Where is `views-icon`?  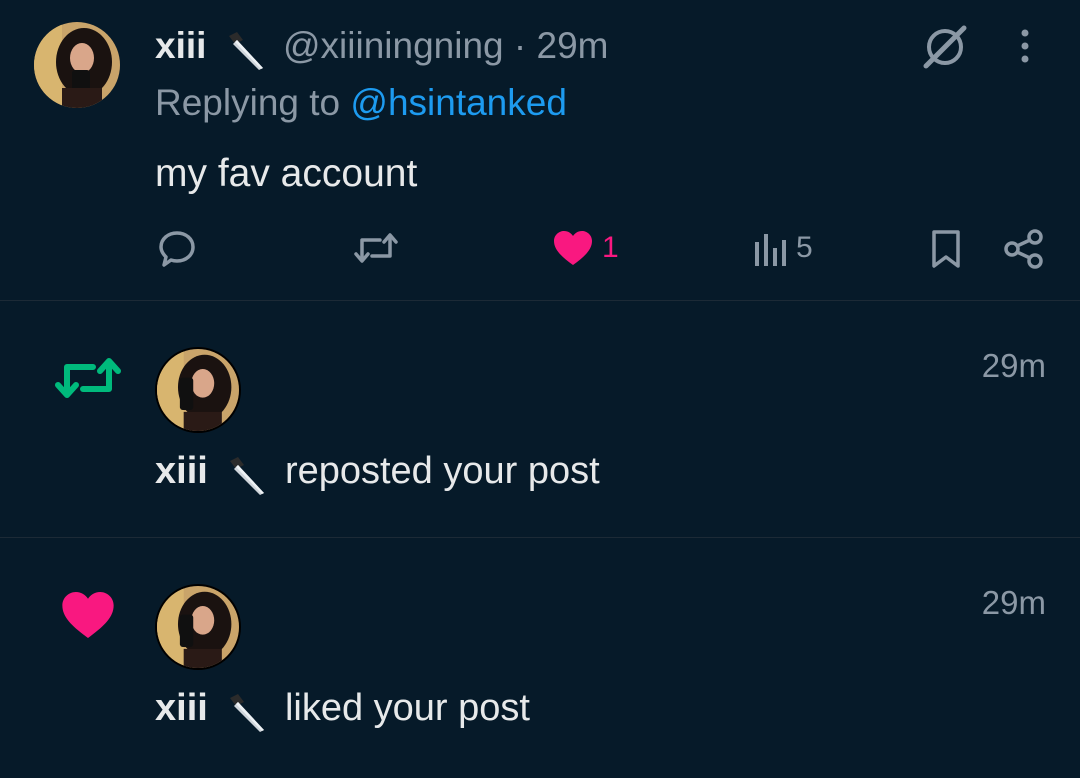
views-icon is located at coordinates (770, 250).